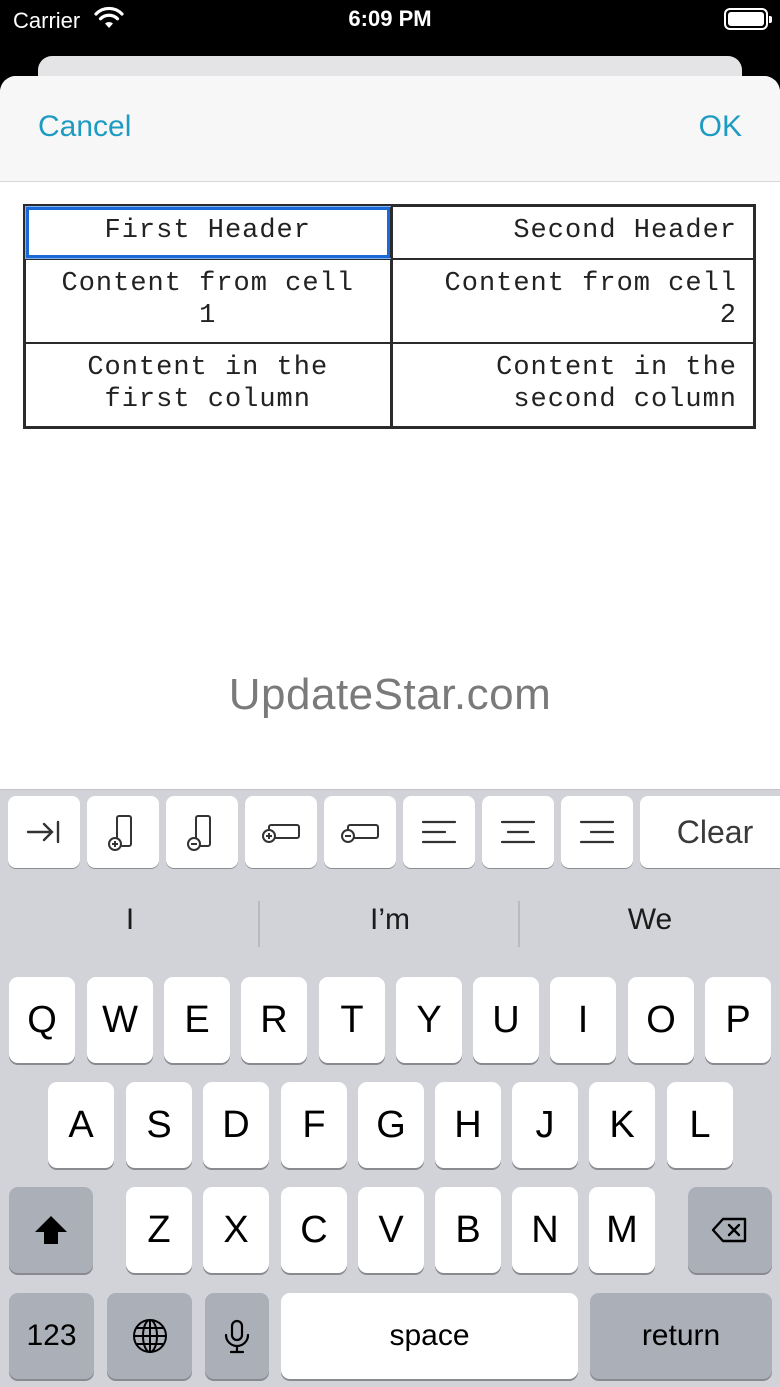 The height and width of the screenshot is (1387, 780). Describe the element at coordinates (42, 1020) in the screenshot. I see `key-q: Q` at that location.